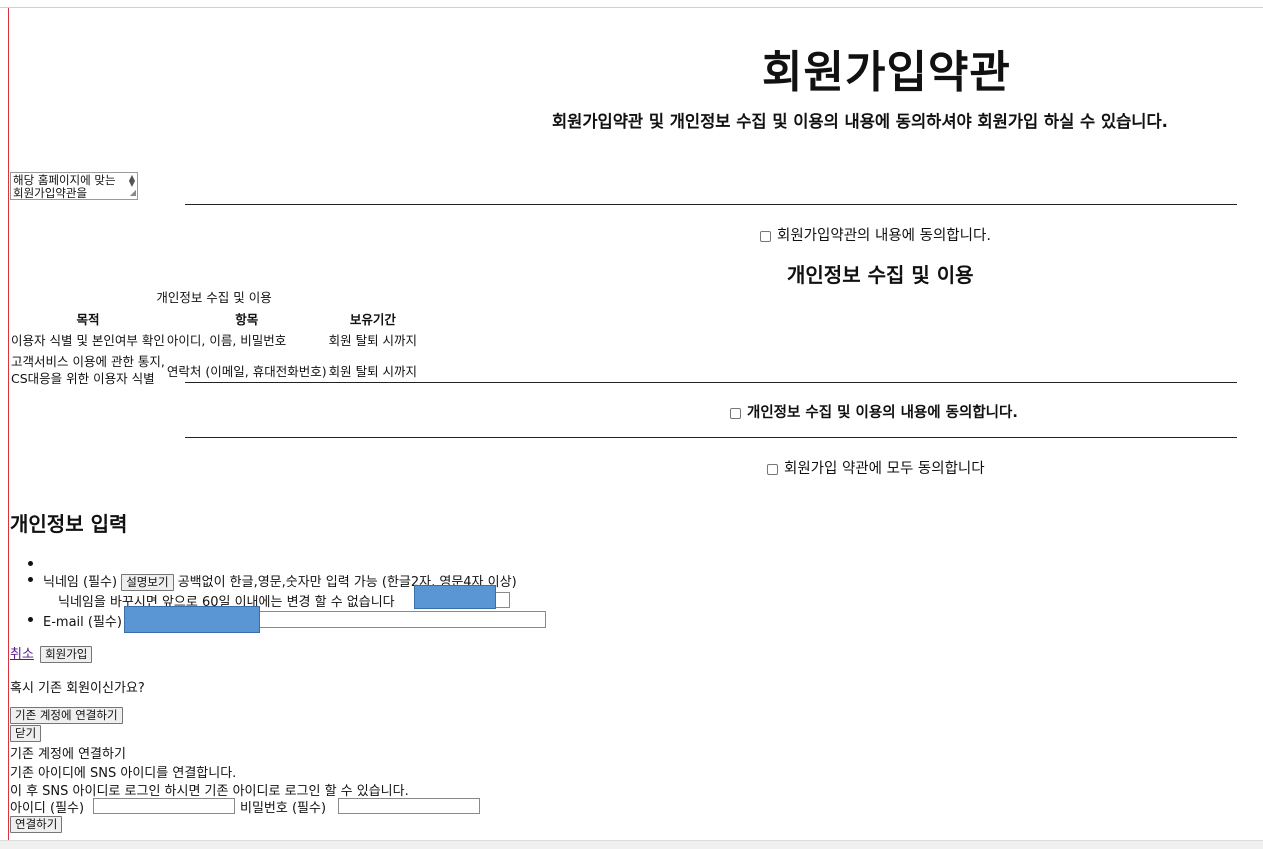  I want to click on column-header: 항목, so click(247, 319).